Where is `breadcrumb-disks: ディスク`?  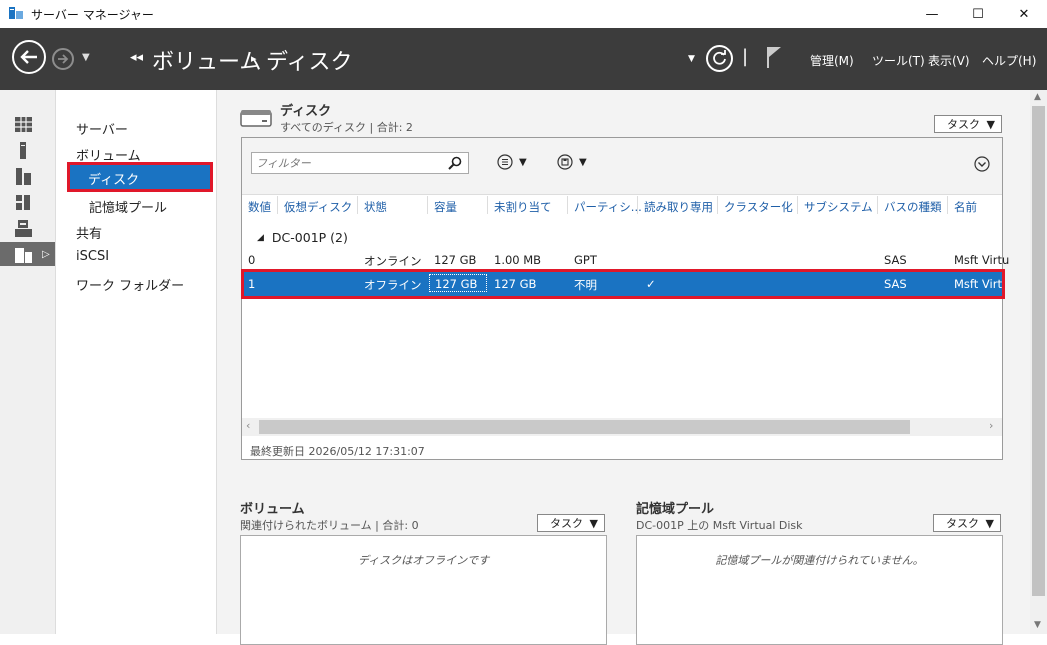
breadcrumb-disks: ディスク is located at coordinates (309, 62).